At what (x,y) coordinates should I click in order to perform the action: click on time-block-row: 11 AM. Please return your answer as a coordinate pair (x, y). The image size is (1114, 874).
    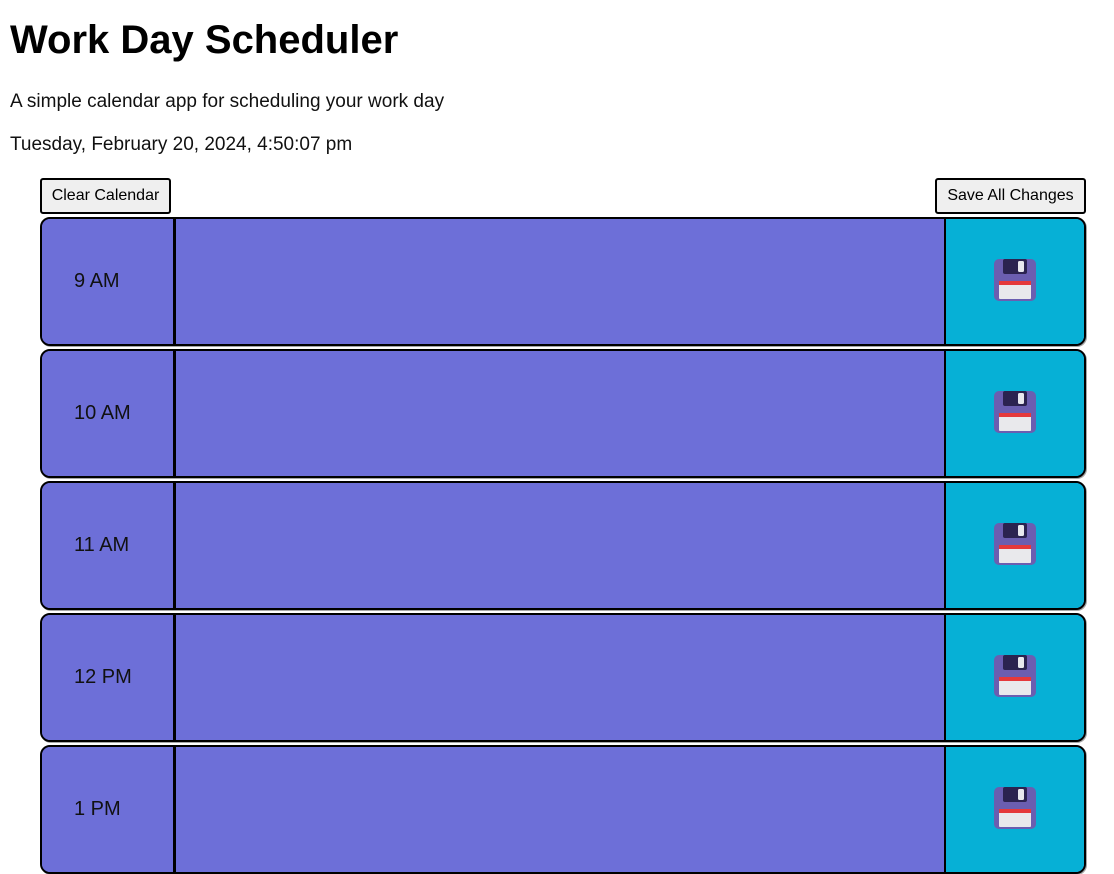
    Looking at the image, I should click on (563, 545).